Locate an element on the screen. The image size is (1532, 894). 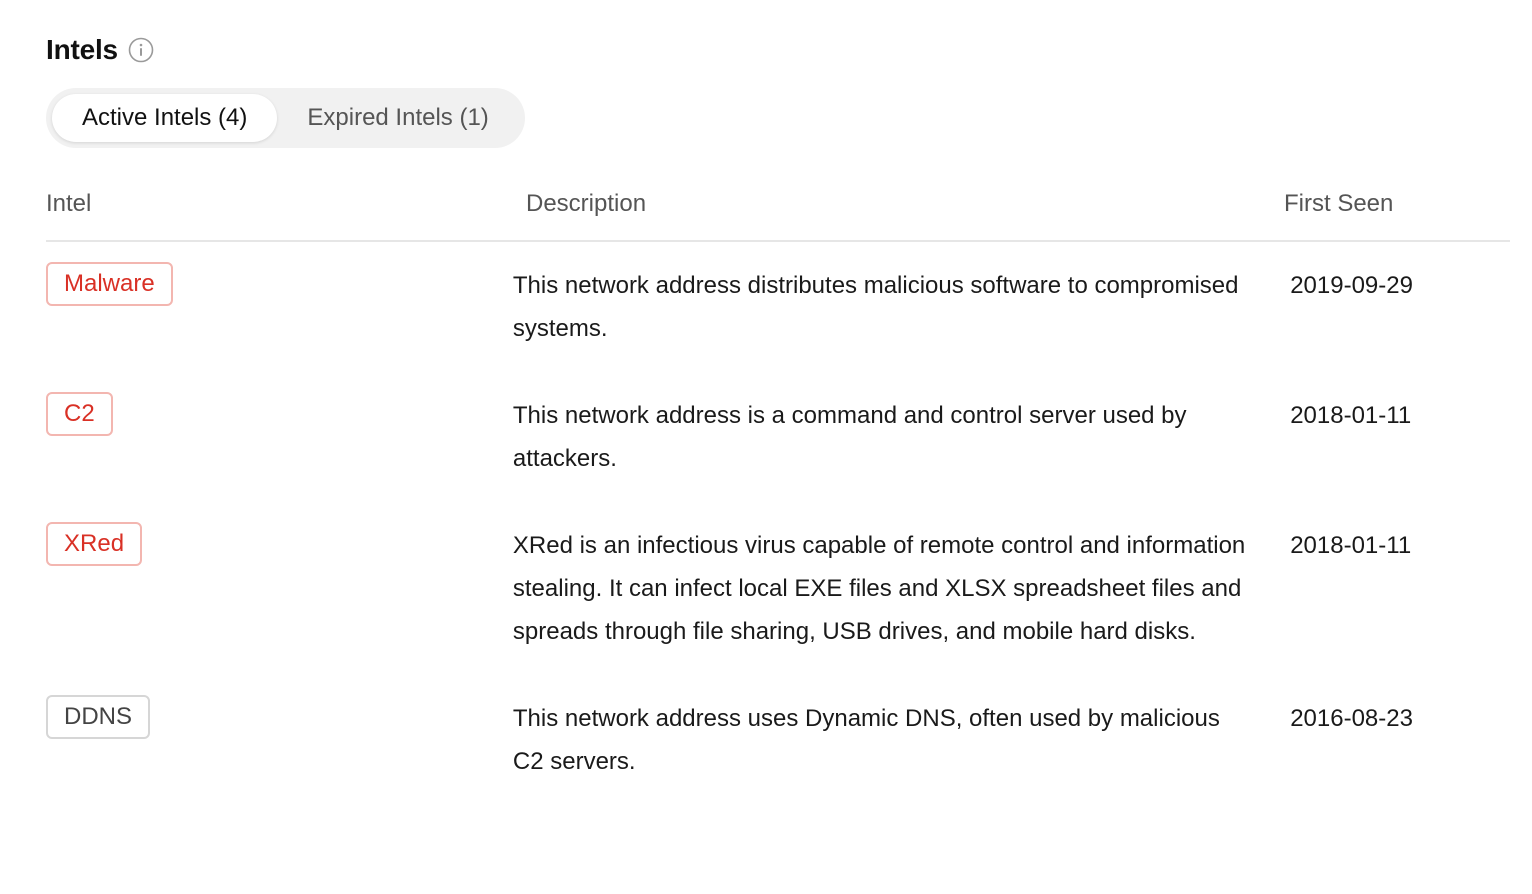
intel-tag-c2: C2 is located at coordinates (79, 414).